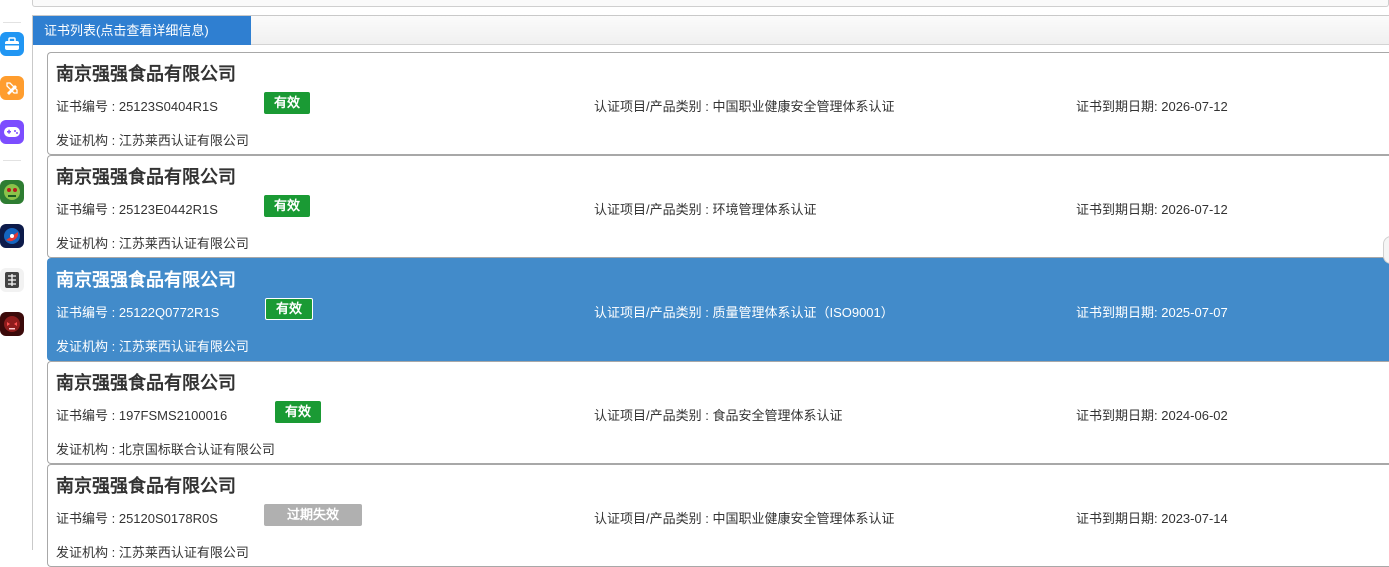  I want to click on cert-number: 证书编号 : 197FSMS2100016, so click(141, 414).